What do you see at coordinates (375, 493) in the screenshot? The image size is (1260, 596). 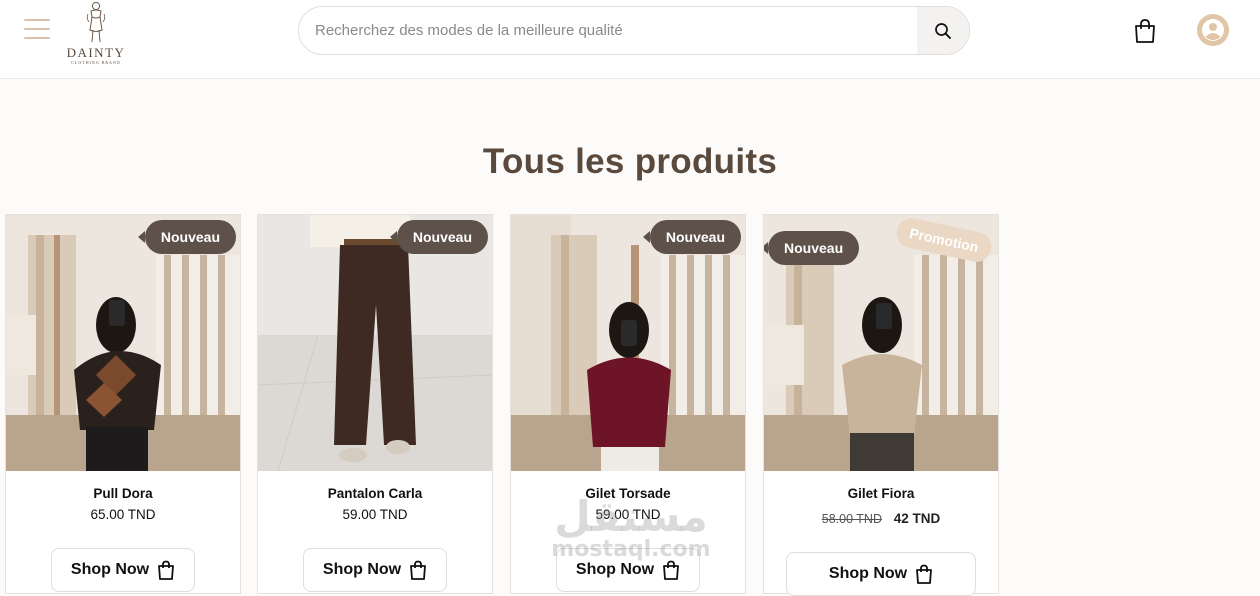 I see `product-name: Pantalon Carla` at bounding box center [375, 493].